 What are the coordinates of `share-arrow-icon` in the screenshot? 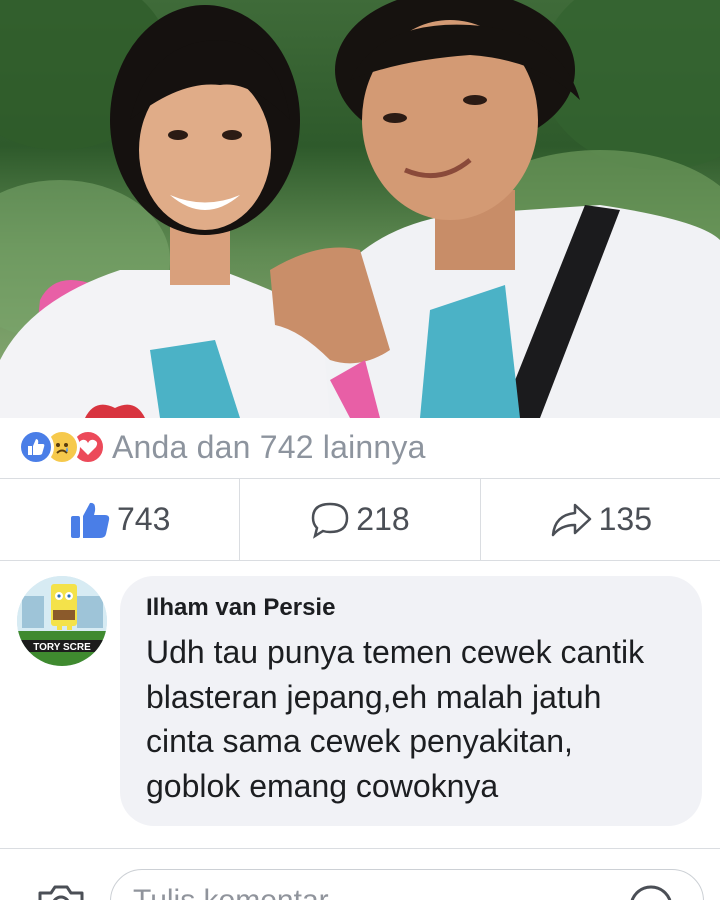 It's located at (571, 519).